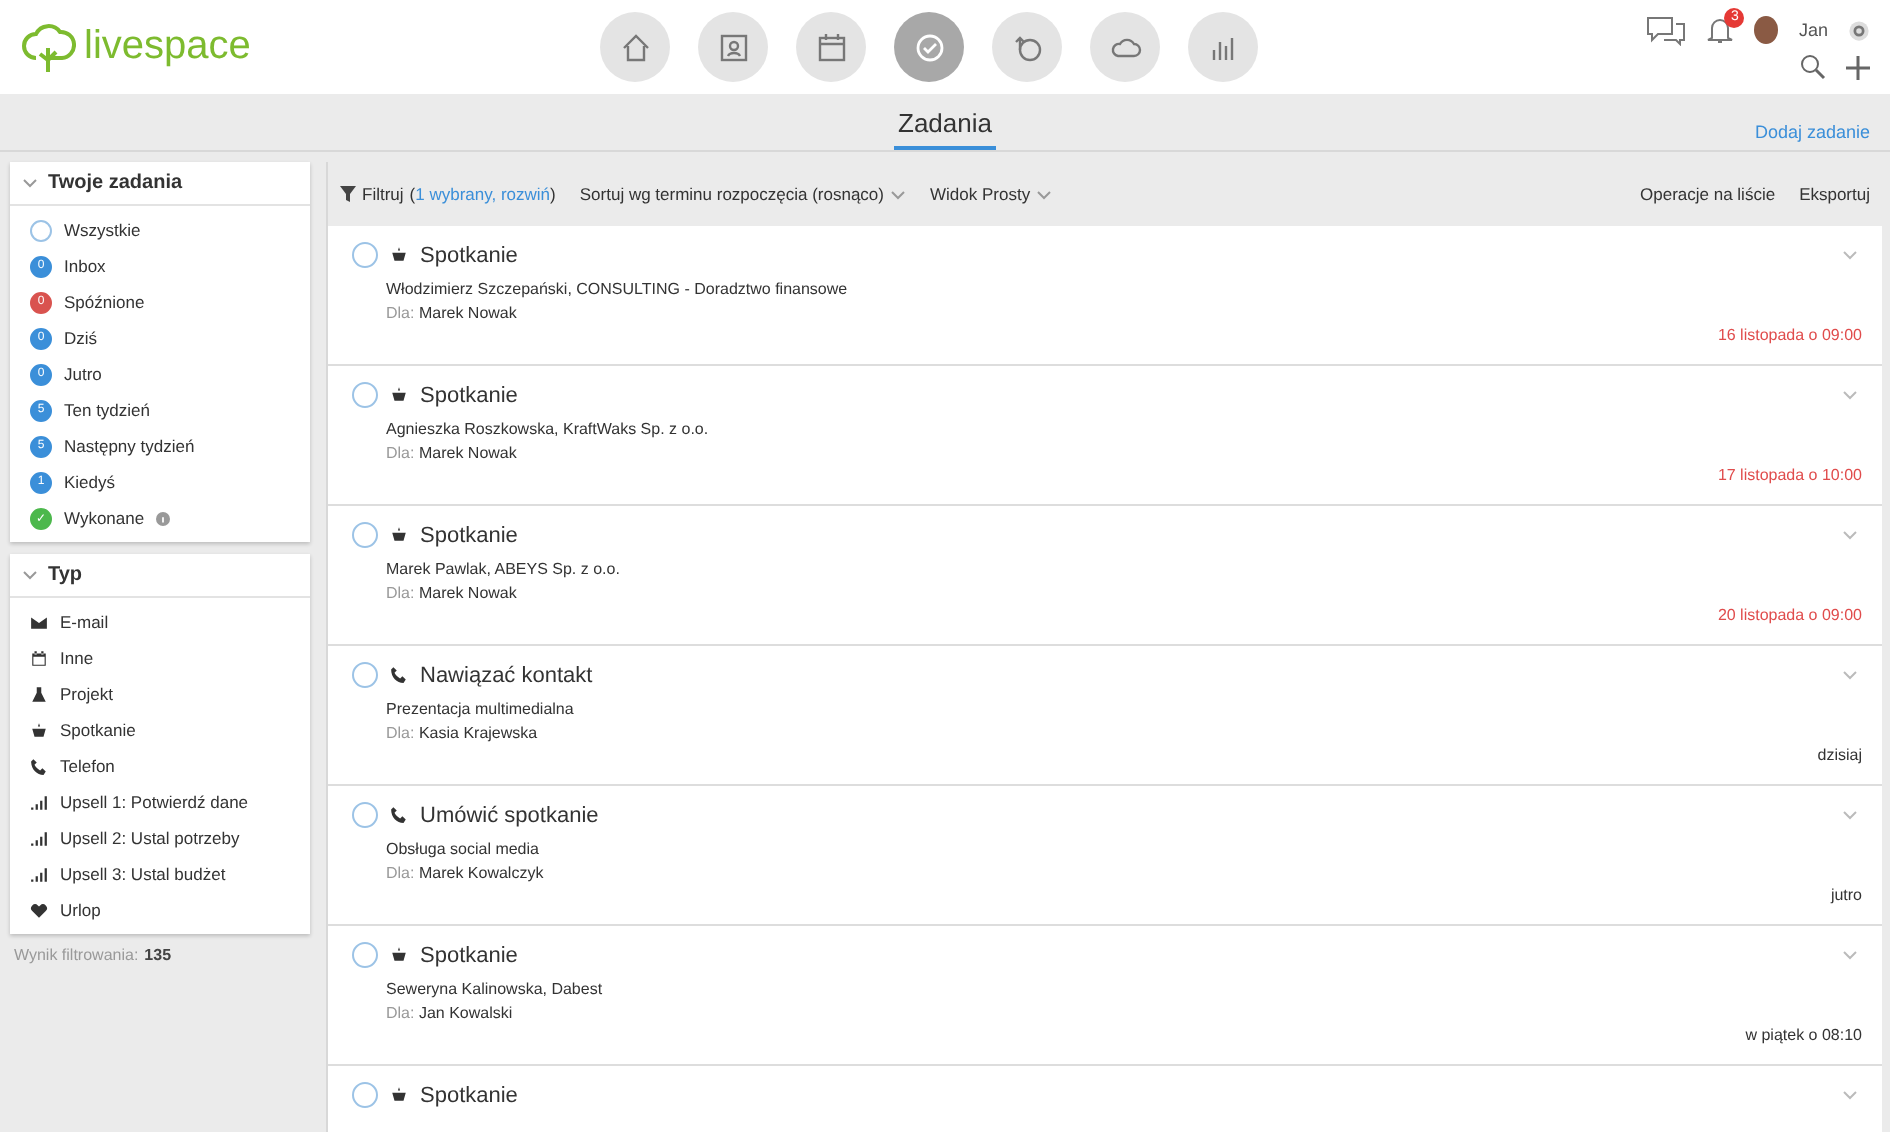 The width and height of the screenshot is (1890, 1132). Describe the element at coordinates (548, 429) in the screenshot. I see `task-subject: Agnieszka Roszkowska, KraftWaks Sp. z o.o.` at that location.